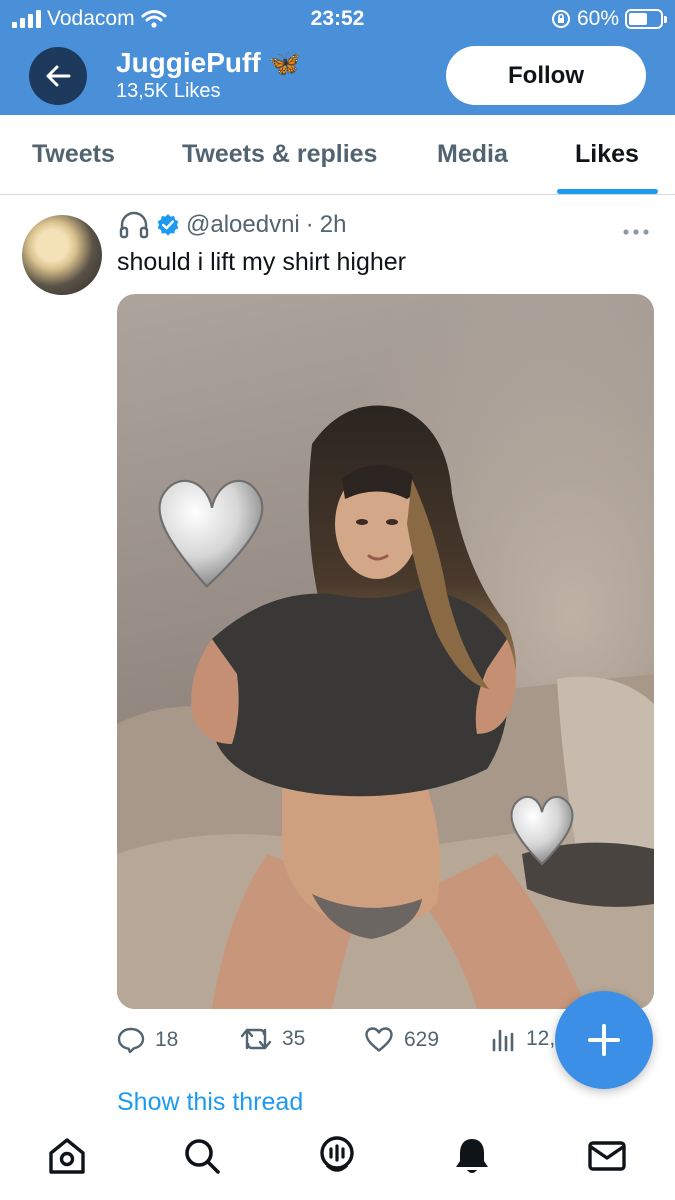 The image size is (675, 1200). I want to click on nav-messages, so click(607, 1156).